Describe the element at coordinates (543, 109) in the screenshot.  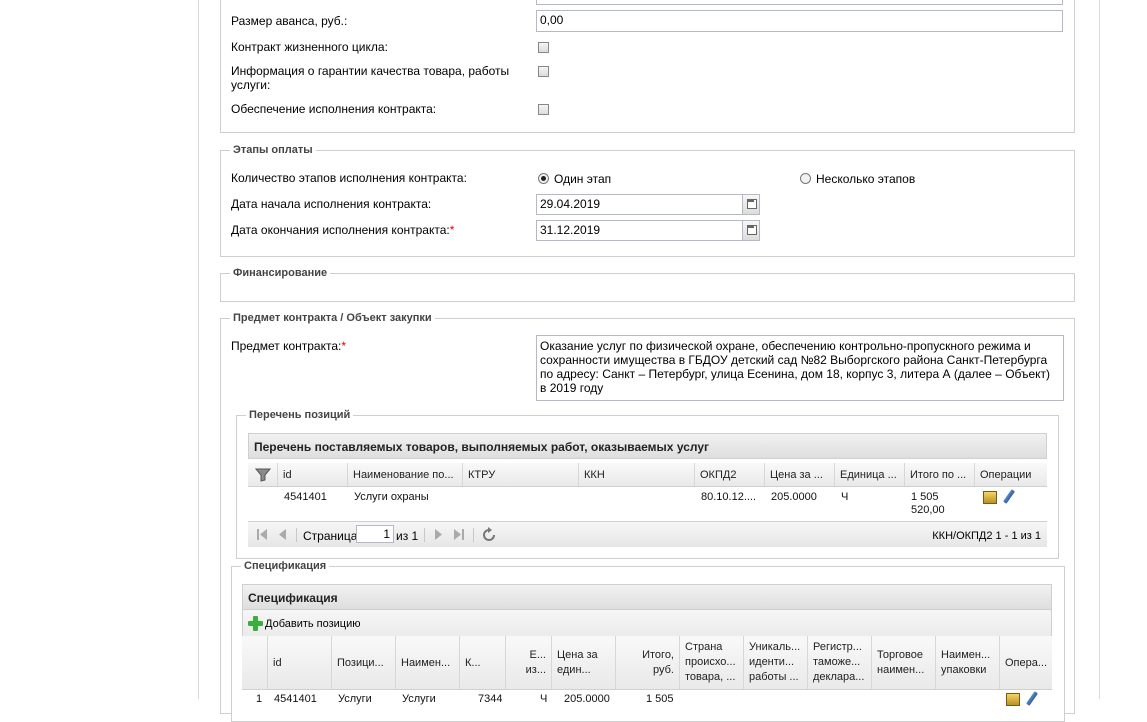
I see `security-checkbox` at that location.